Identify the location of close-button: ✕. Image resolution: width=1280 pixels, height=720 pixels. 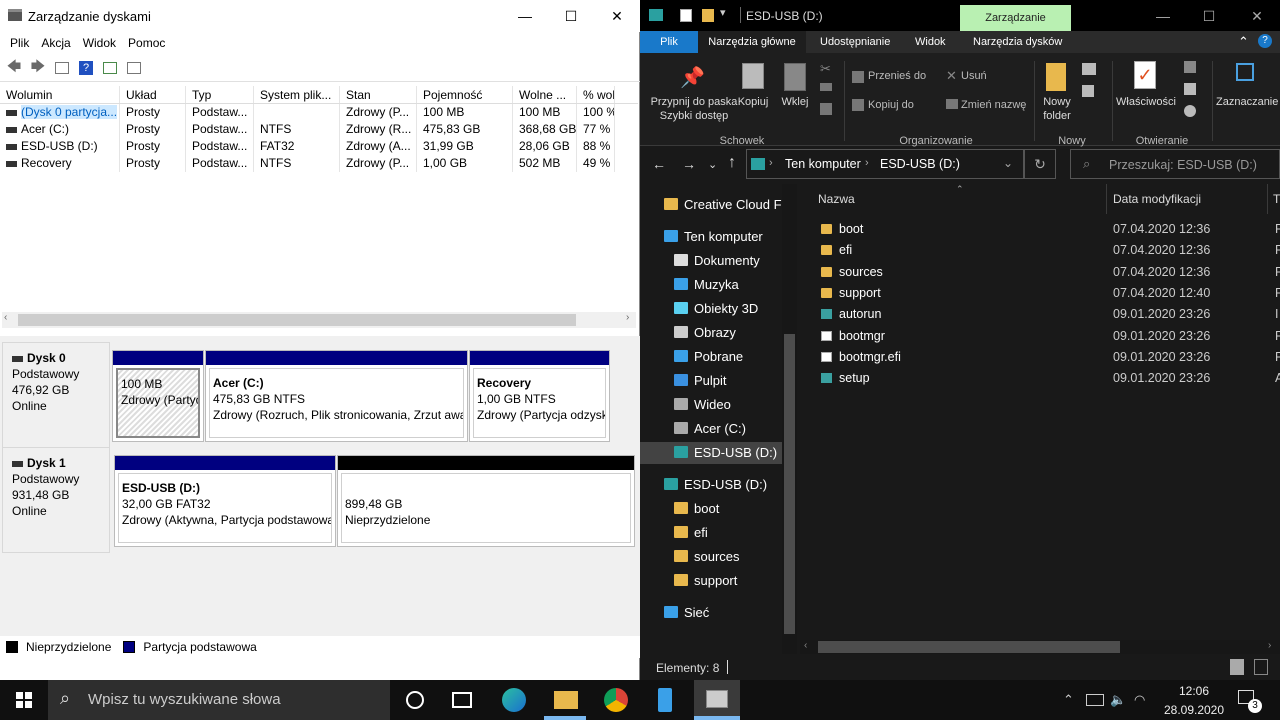
(617, 16).